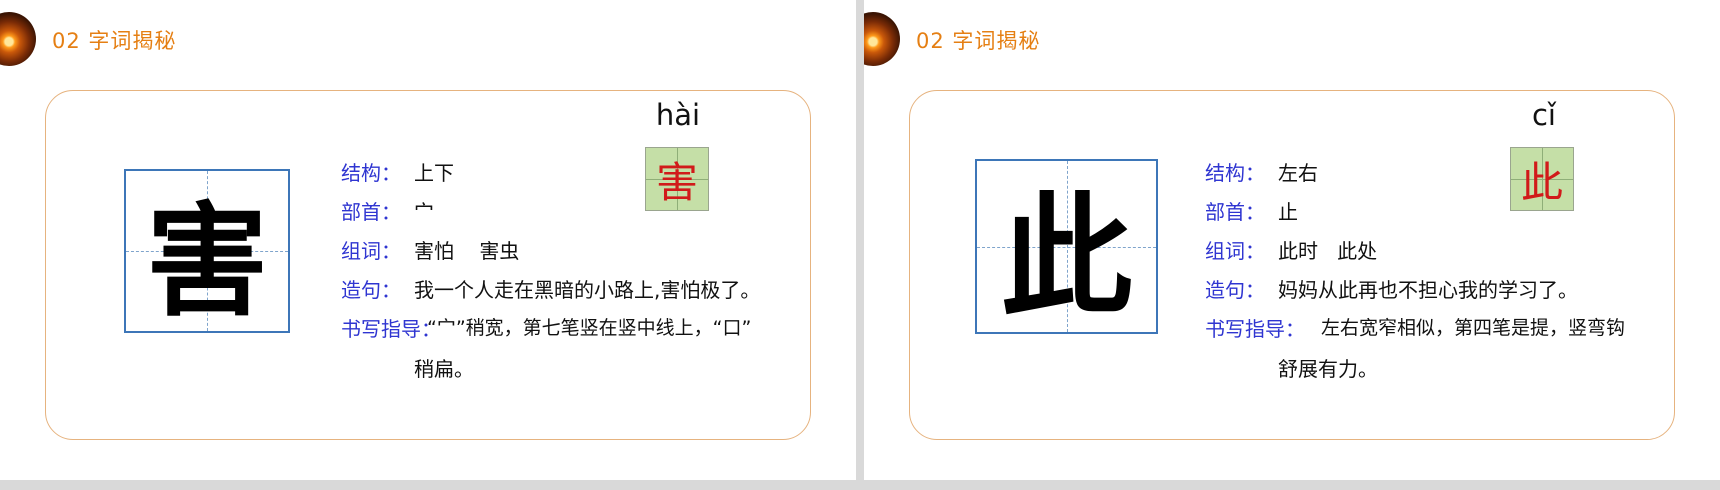  Describe the element at coordinates (1066, 257) in the screenshot. I see `main-character: 此` at that location.